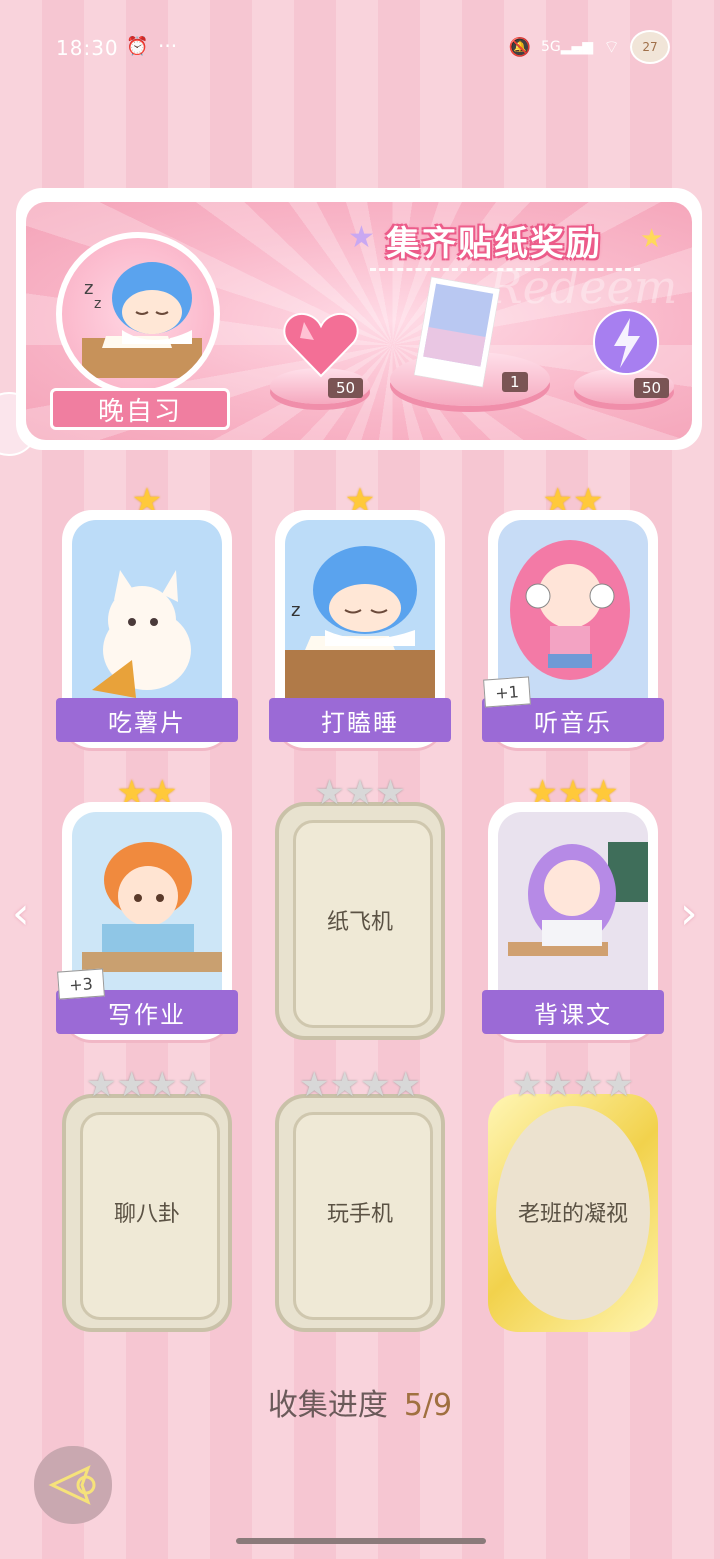  What do you see at coordinates (359, 922) in the screenshot?
I see `sticker-label: 纸飞机` at bounding box center [359, 922].